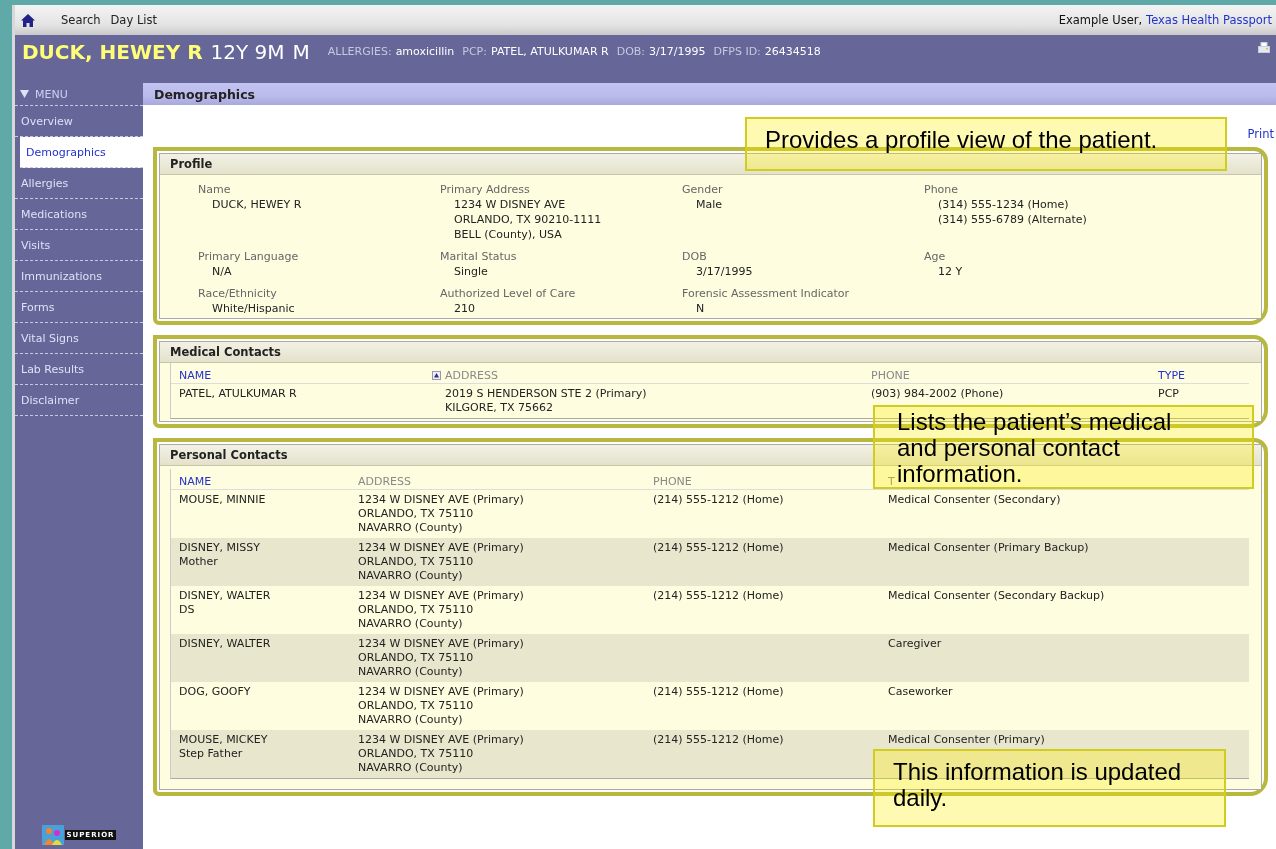 Image resolution: width=1276 pixels, height=849 pixels. What do you see at coordinates (79, 369) in the screenshot?
I see `sidebar-item: Lab Results` at bounding box center [79, 369].